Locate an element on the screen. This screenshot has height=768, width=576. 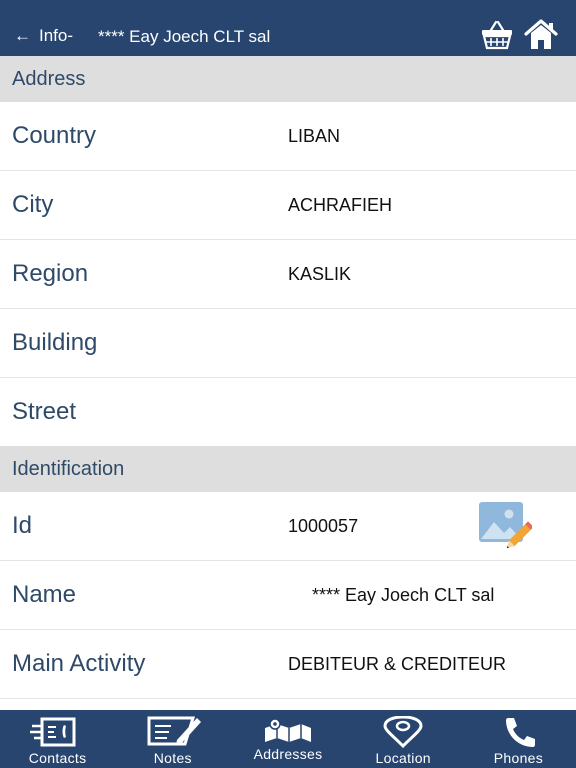
row-value: KASLIK is located at coordinates (320, 273).